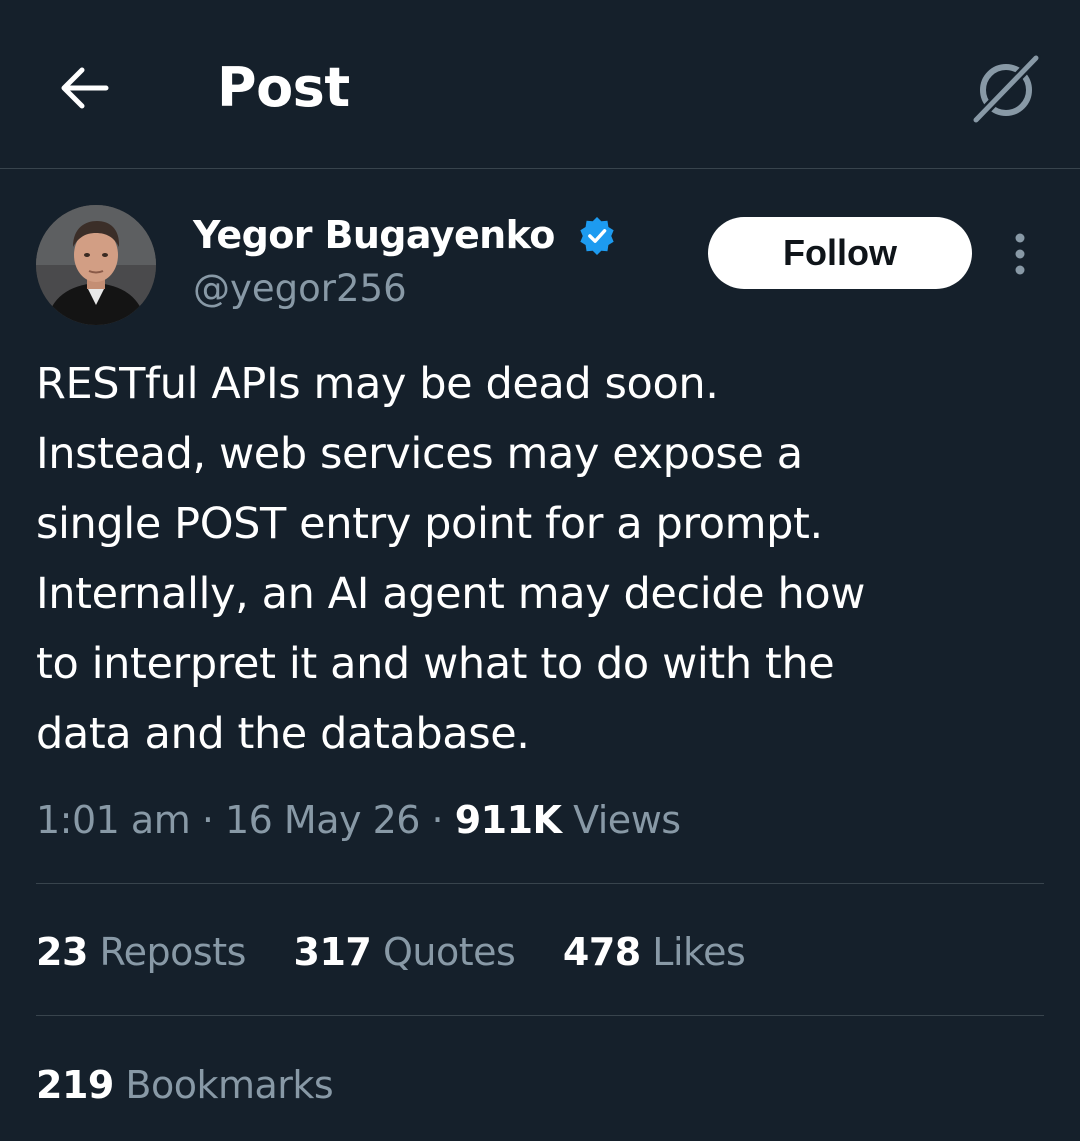  I want to click on quotes-label: Quotes, so click(449, 952).